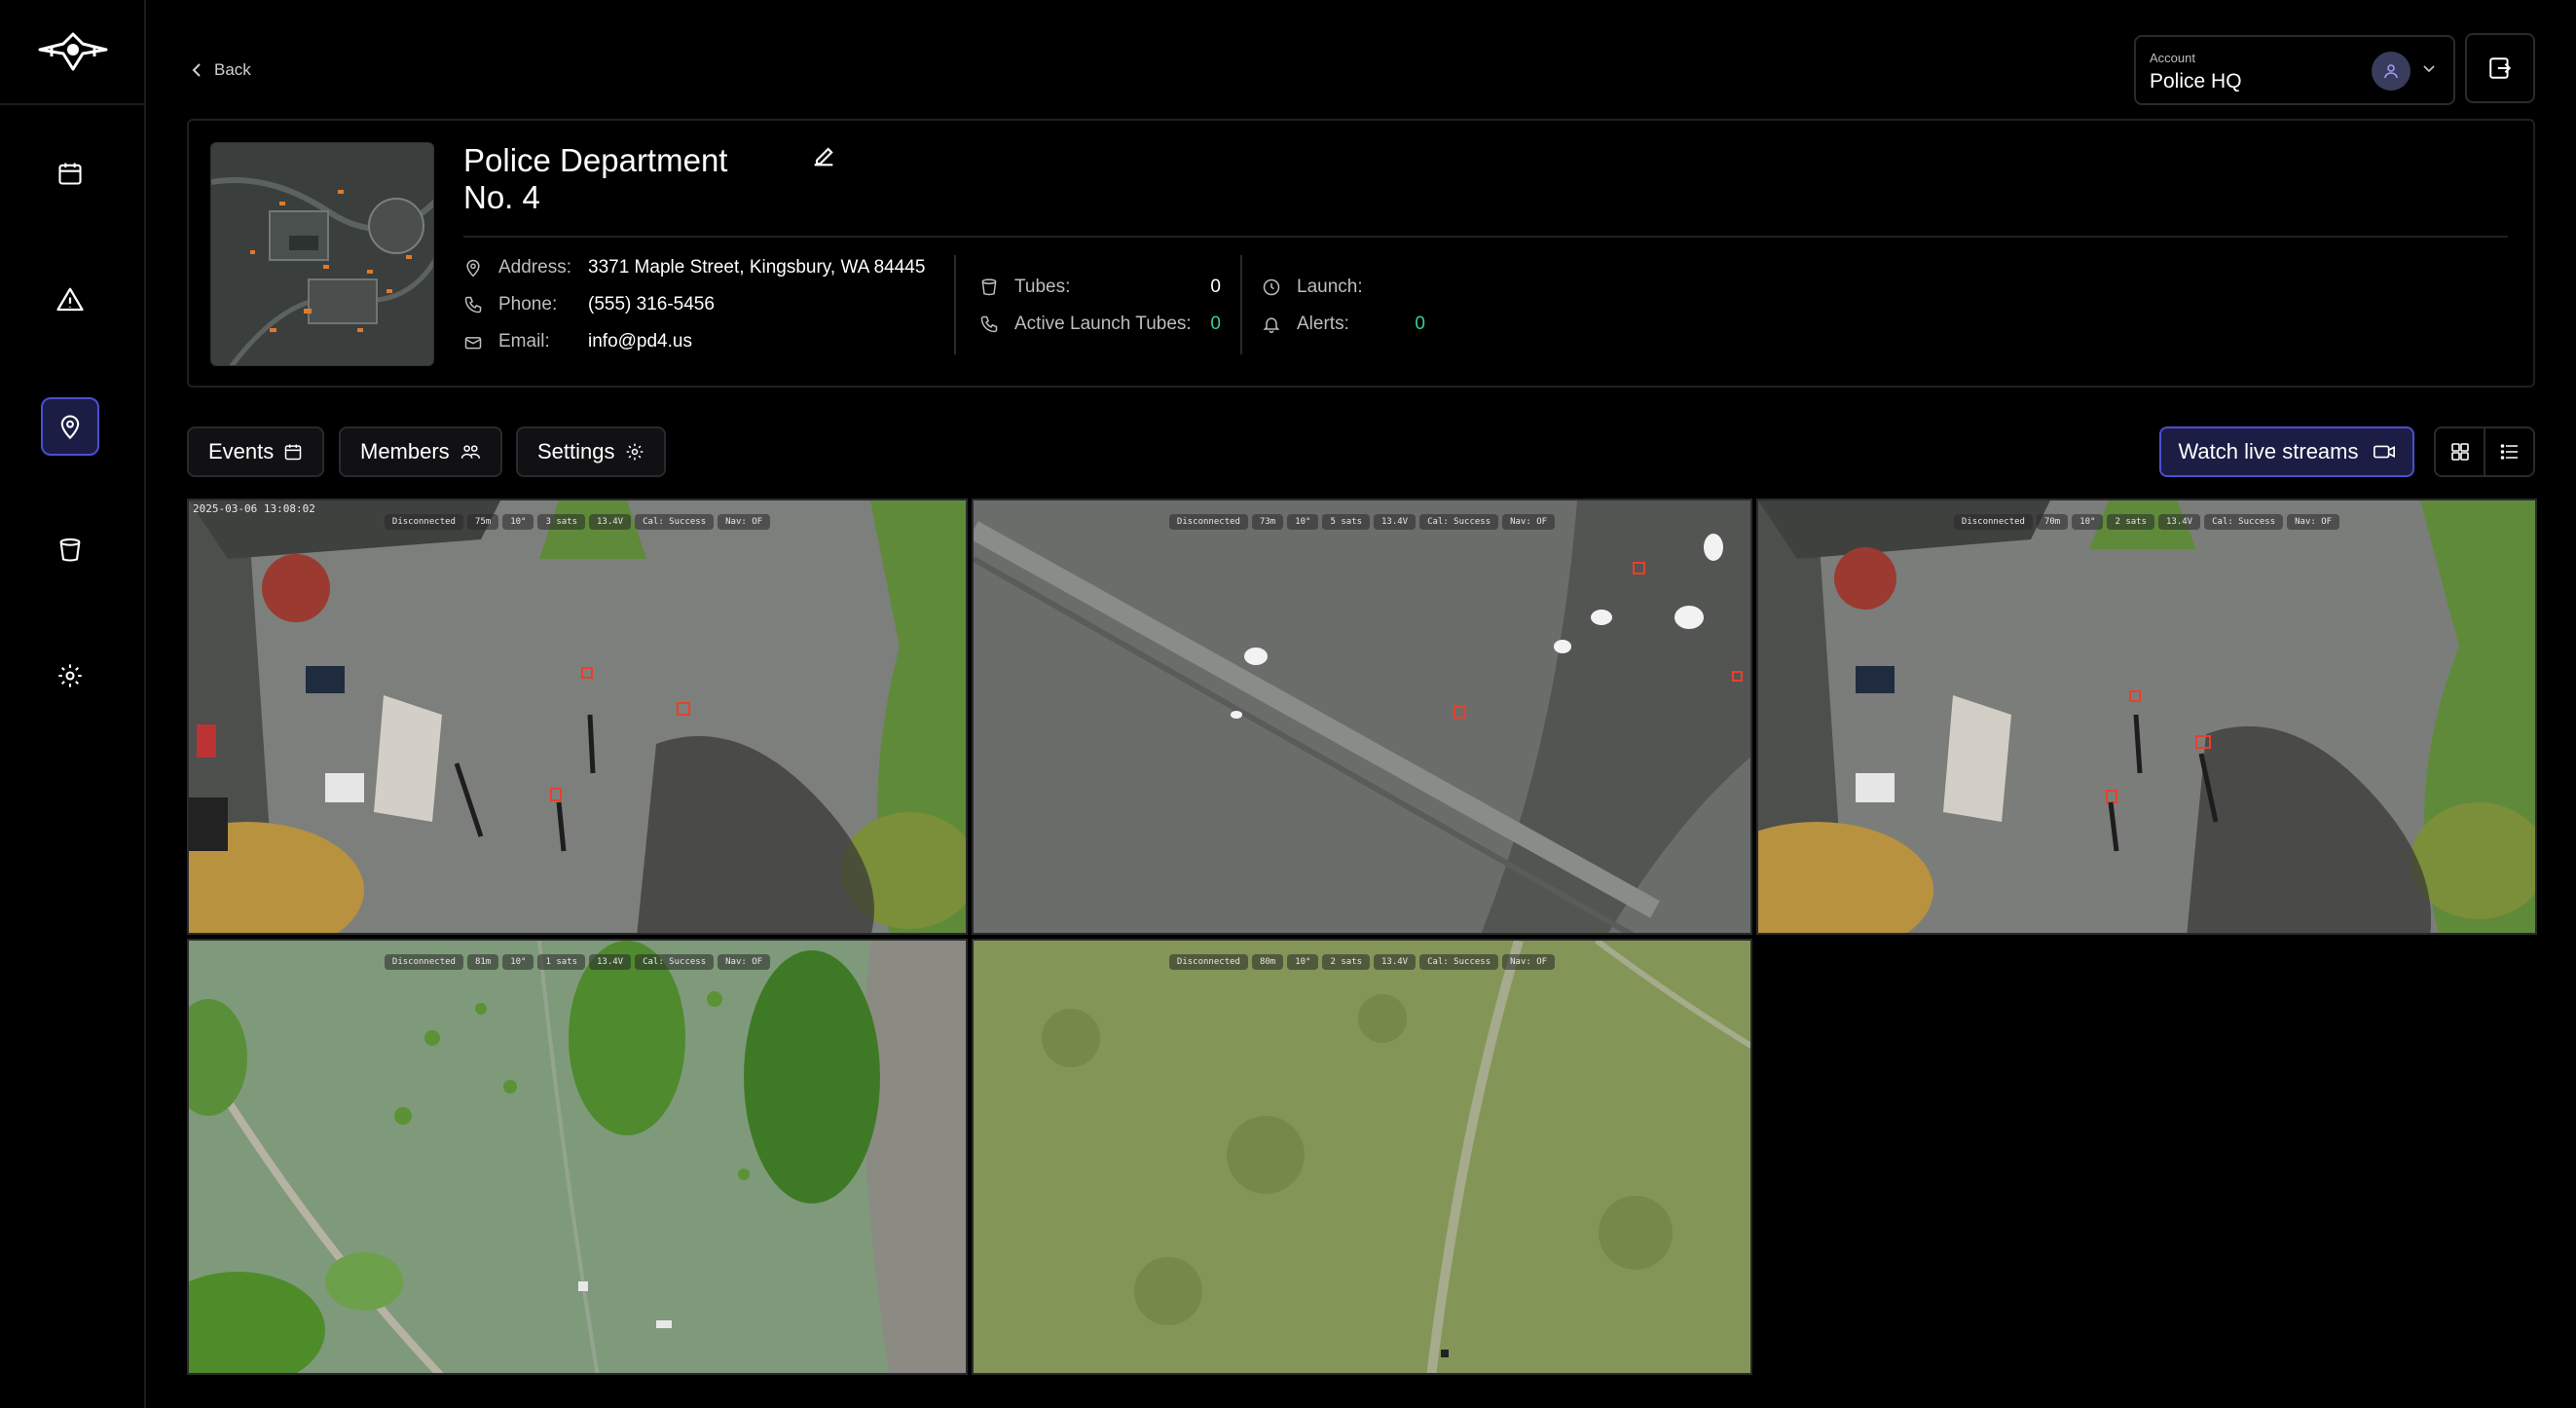 The image size is (2576, 1408). Describe the element at coordinates (595, 179) in the screenshot. I see `site-title: Police Department No. 4` at that location.